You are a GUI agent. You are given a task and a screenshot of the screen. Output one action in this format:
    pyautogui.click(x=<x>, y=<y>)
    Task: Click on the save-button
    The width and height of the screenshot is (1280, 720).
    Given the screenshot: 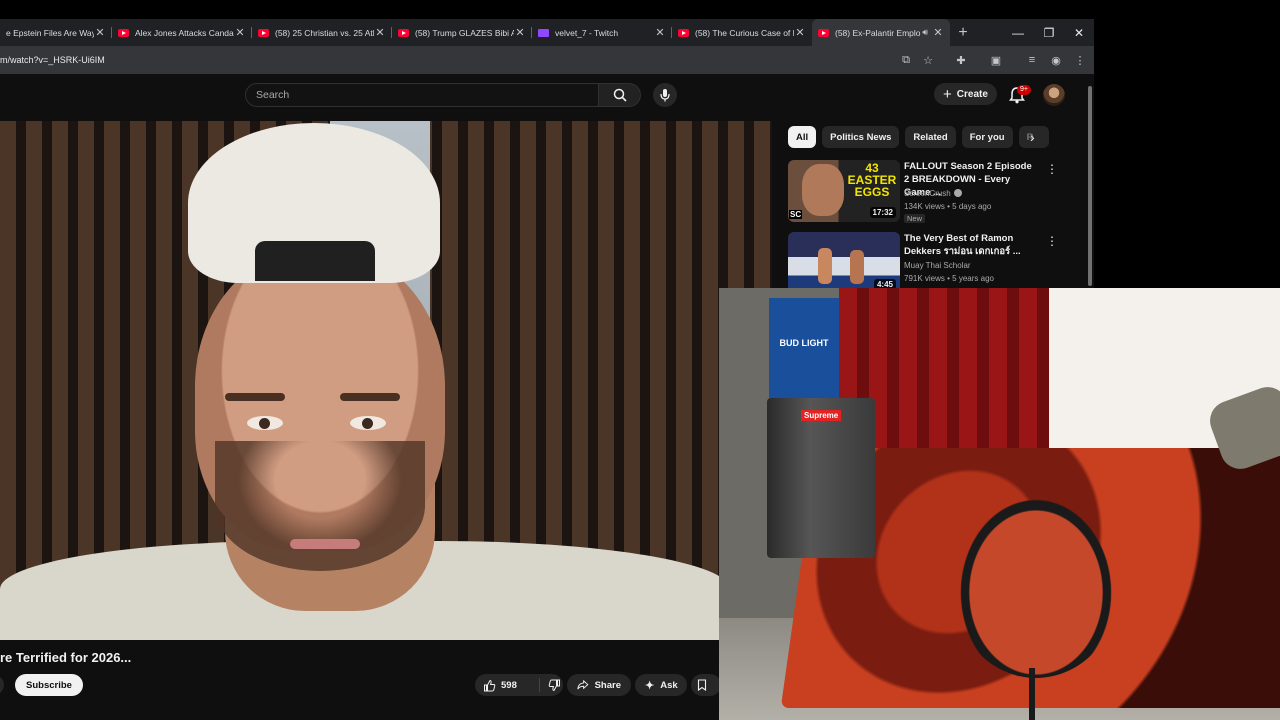 What is the action you would take?
    pyautogui.click(x=706, y=685)
    